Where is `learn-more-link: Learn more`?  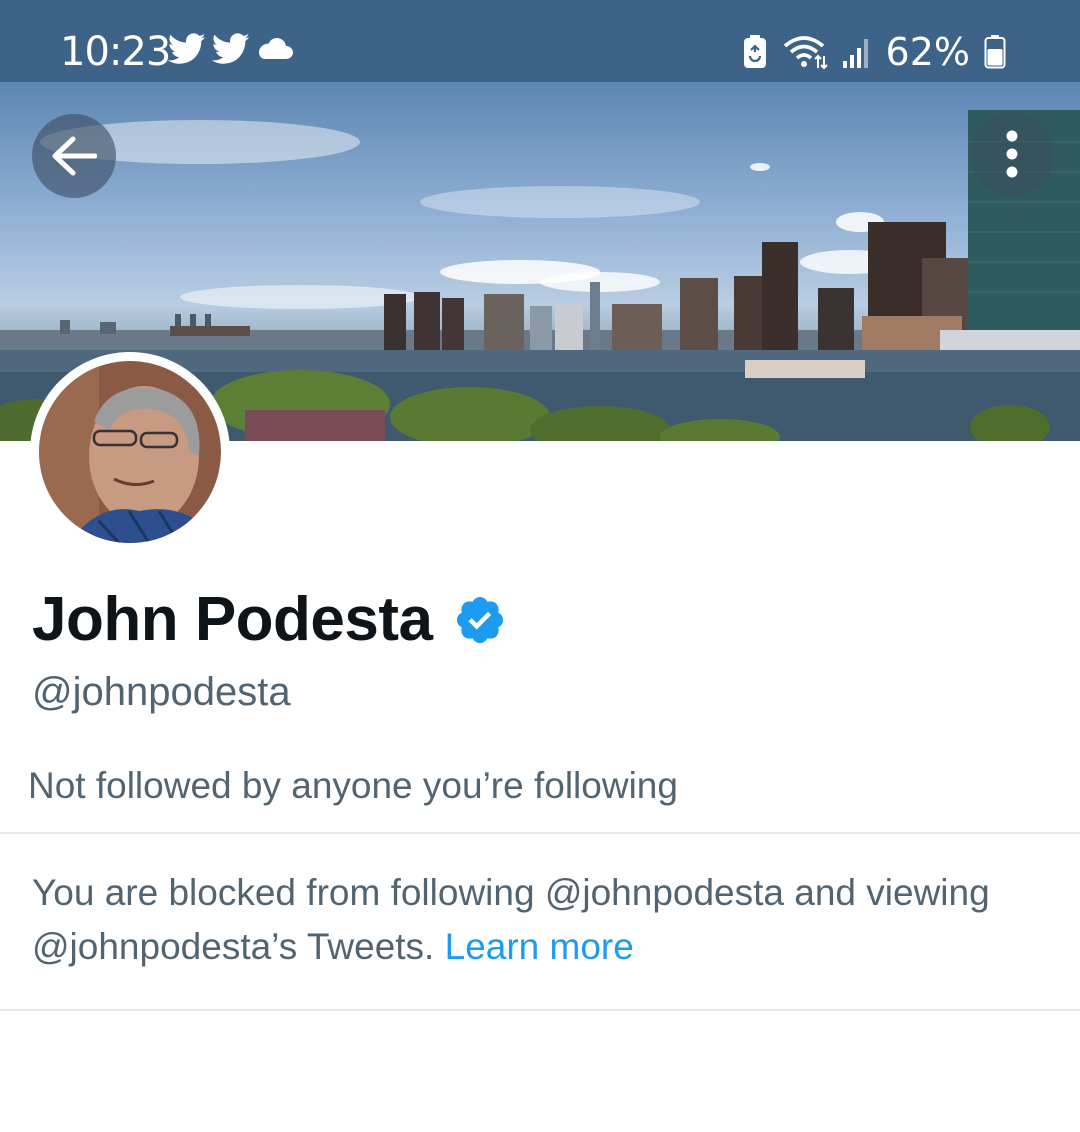
learn-more-link: Learn more is located at coordinates (539, 946).